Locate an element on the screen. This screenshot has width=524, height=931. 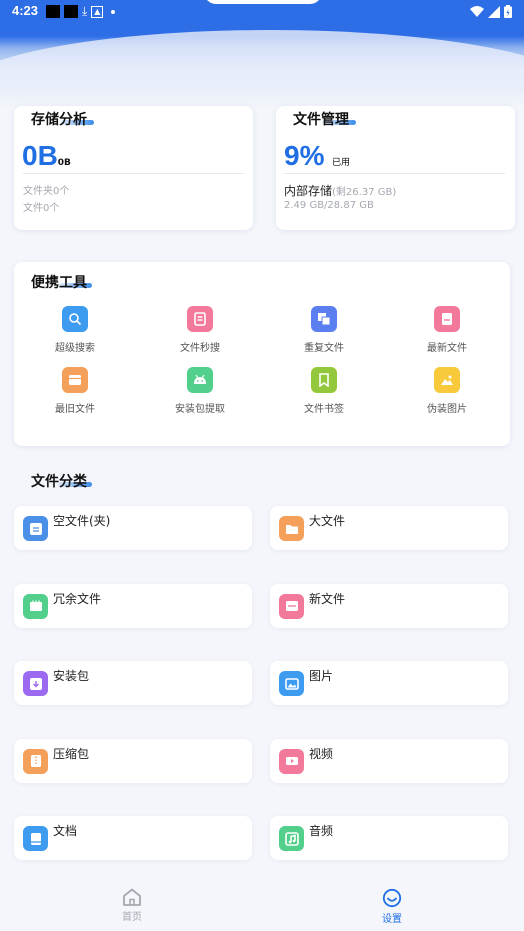
bookmark-icon is located at coordinates (324, 380).